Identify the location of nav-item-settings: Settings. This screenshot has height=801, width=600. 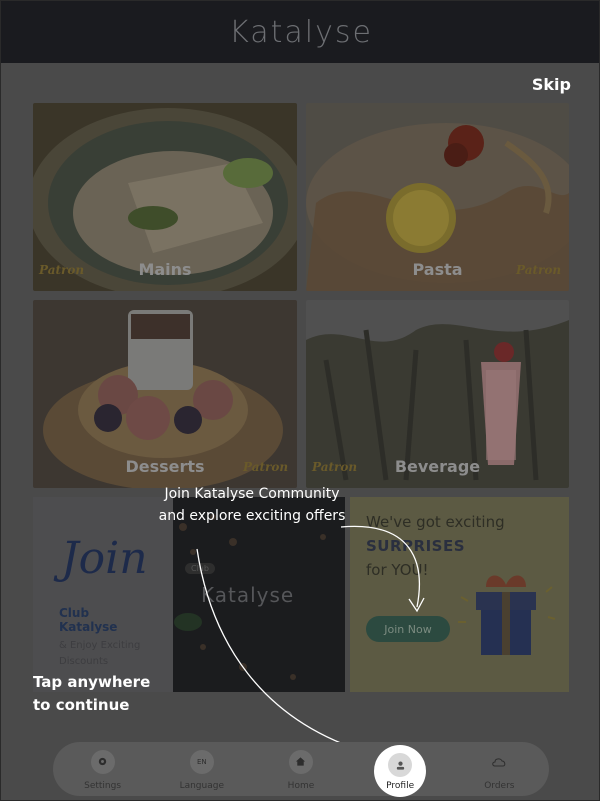
(103, 769).